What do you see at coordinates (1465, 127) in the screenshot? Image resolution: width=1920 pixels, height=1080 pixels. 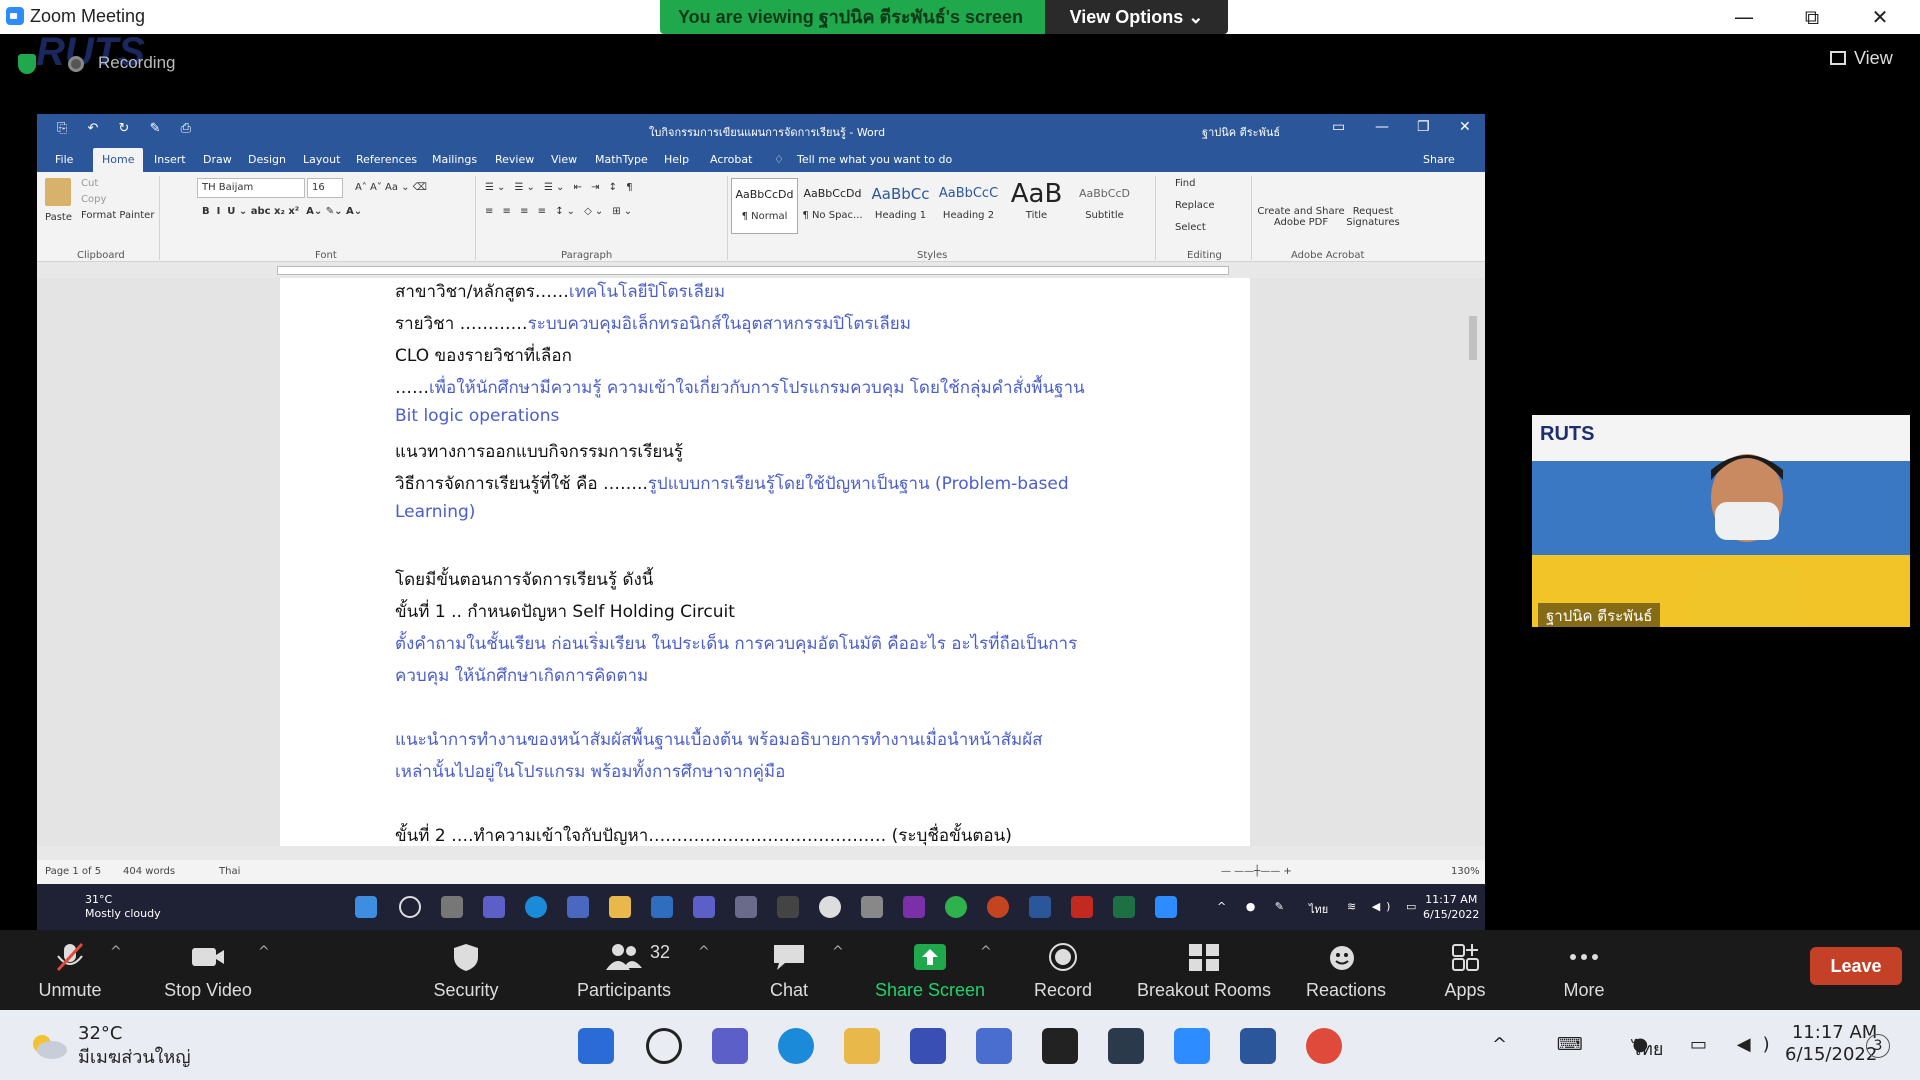 I see `word-close-button: ✕` at bounding box center [1465, 127].